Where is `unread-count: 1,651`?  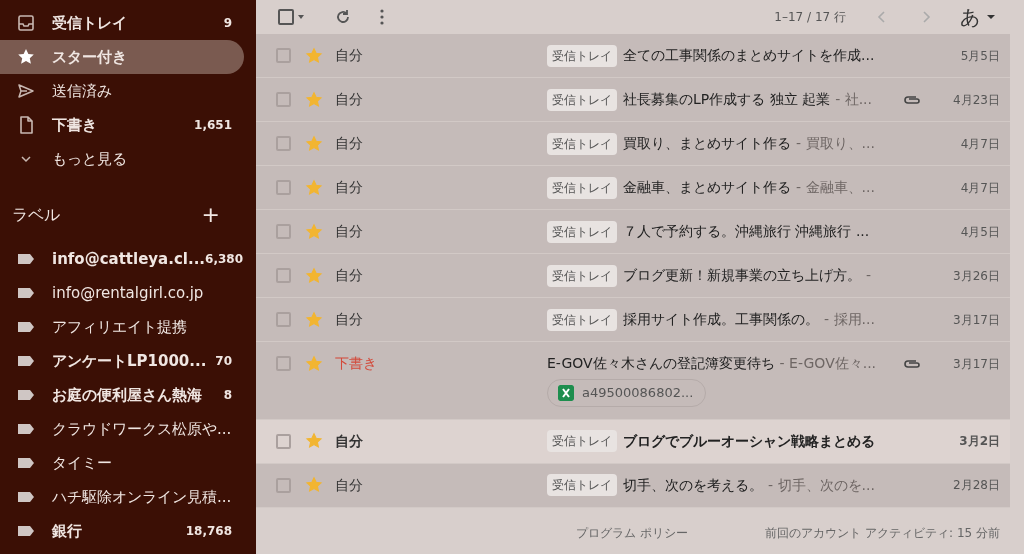 unread-count: 1,651 is located at coordinates (213, 125).